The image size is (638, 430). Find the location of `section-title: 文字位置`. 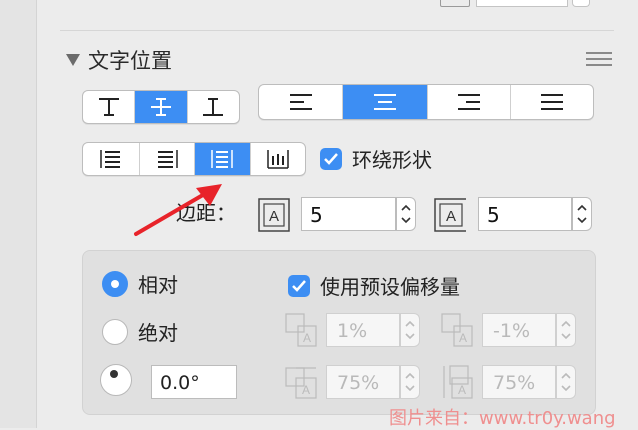

section-title: 文字位置 is located at coordinates (130, 61).